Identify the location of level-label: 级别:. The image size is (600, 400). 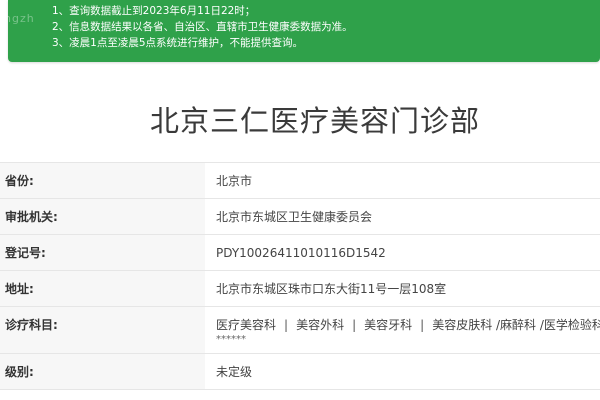
(102, 371).